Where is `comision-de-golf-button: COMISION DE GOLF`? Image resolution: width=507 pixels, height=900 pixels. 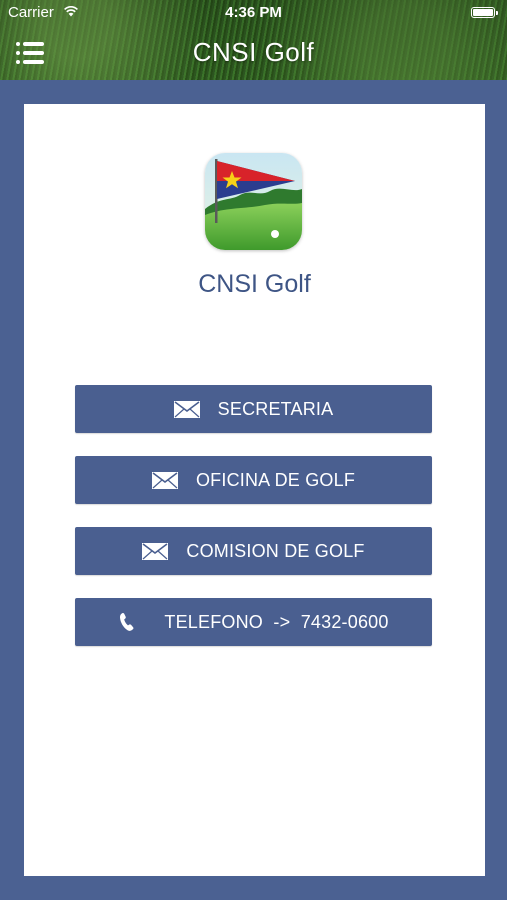 comision-de-golf-button: COMISION DE GOLF is located at coordinates (253, 551).